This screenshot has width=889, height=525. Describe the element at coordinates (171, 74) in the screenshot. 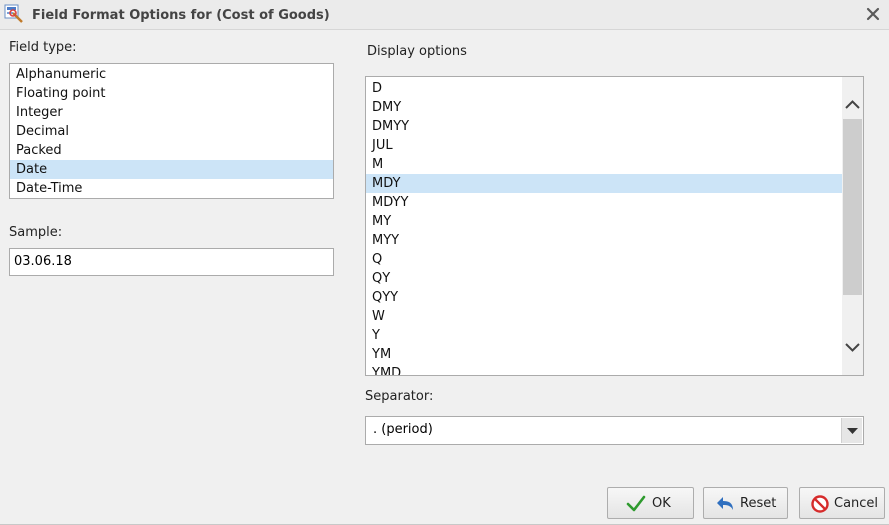

I see `field-type-item-alphanumeric: Alphanumeric` at that location.